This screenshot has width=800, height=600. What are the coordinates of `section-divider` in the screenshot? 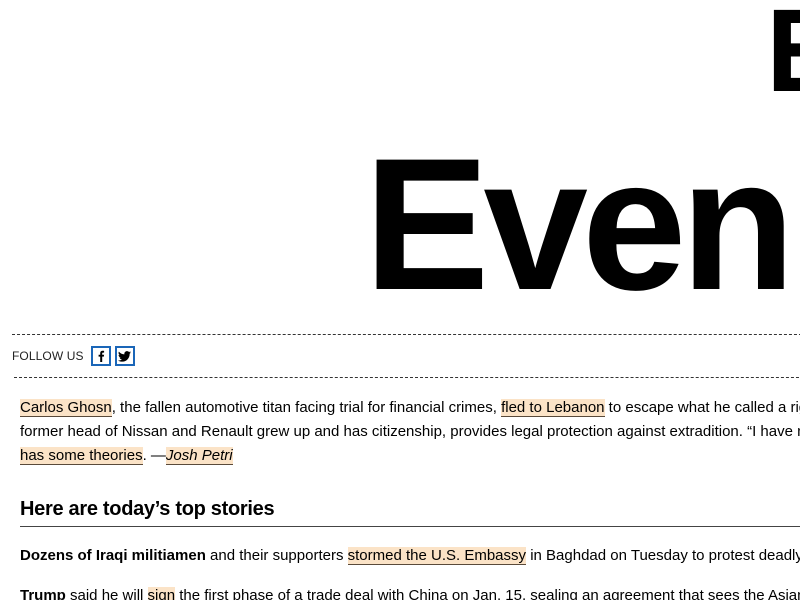 It's located at (410, 526).